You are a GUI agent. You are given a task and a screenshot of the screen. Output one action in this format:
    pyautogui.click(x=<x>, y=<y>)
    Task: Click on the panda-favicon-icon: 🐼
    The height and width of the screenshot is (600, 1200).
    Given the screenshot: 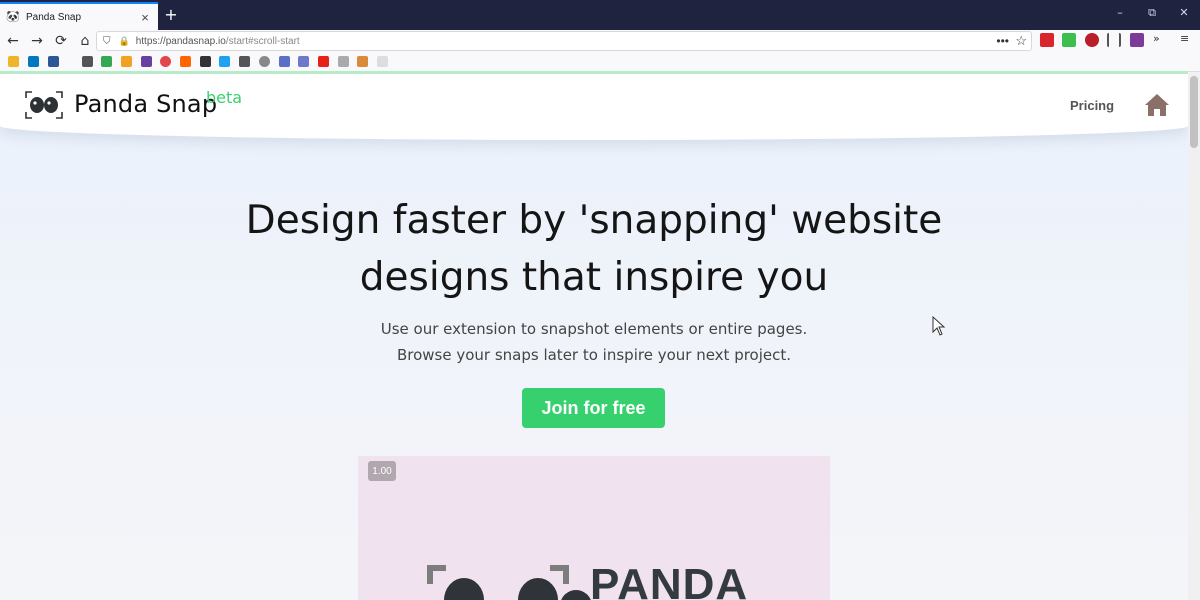 What is the action you would take?
    pyautogui.click(x=13, y=17)
    